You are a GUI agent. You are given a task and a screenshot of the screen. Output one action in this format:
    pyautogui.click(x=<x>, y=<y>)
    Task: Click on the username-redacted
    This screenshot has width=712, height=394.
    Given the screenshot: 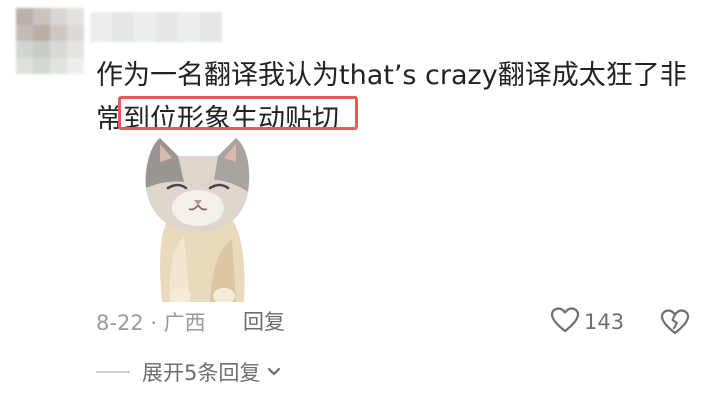 What is the action you would take?
    pyautogui.click(x=156, y=27)
    